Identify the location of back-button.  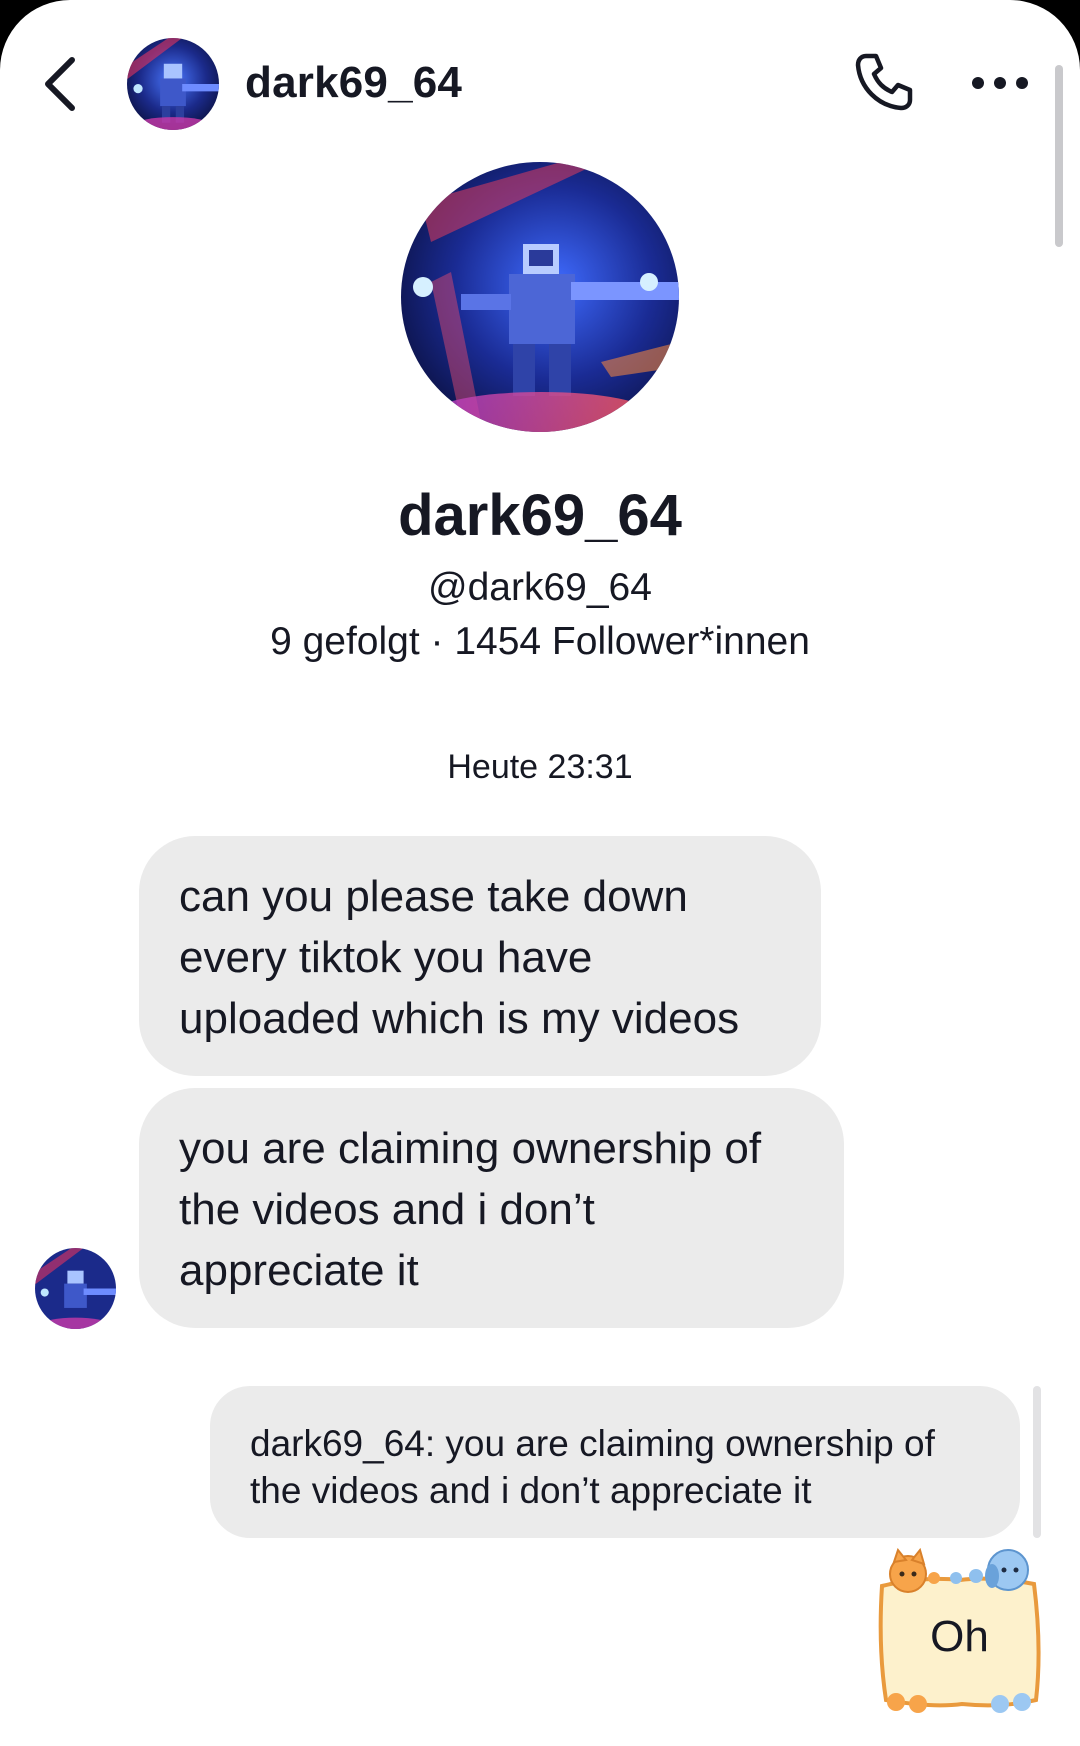
(63, 84).